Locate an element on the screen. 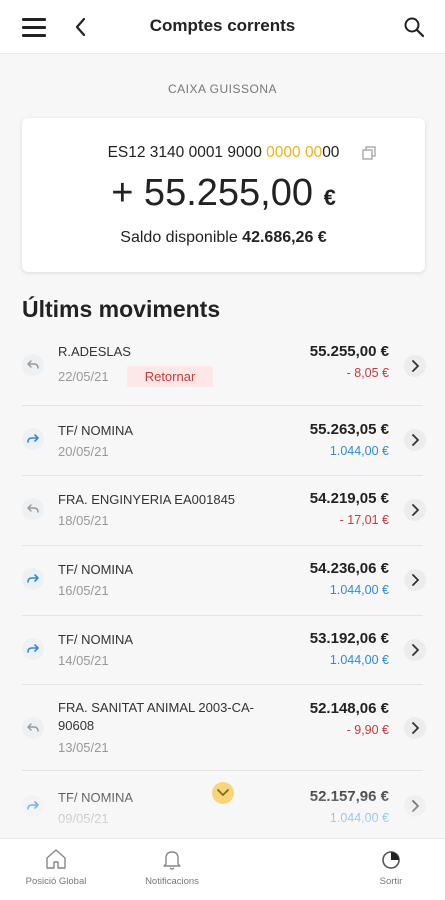 This screenshot has width=445, height=900. available-value: 42.686,26 € is located at coordinates (284, 237).